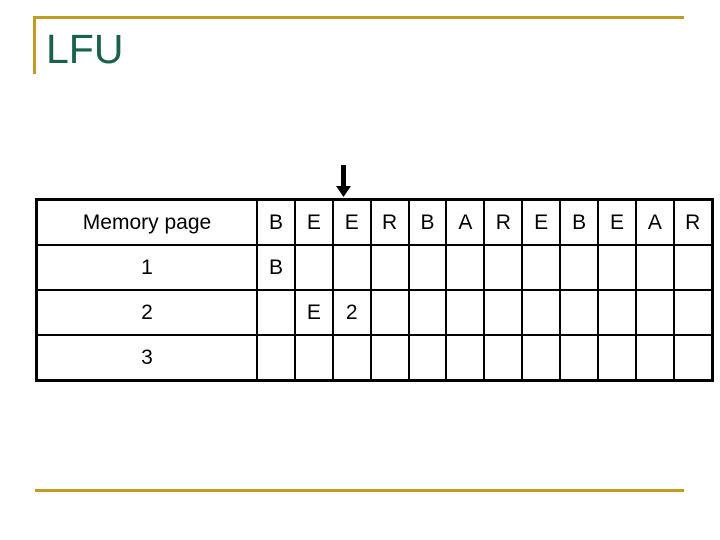 The height and width of the screenshot is (540, 720). What do you see at coordinates (359, 490) in the screenshot?
I see `footer-rule` at bounding box center [359, 490].